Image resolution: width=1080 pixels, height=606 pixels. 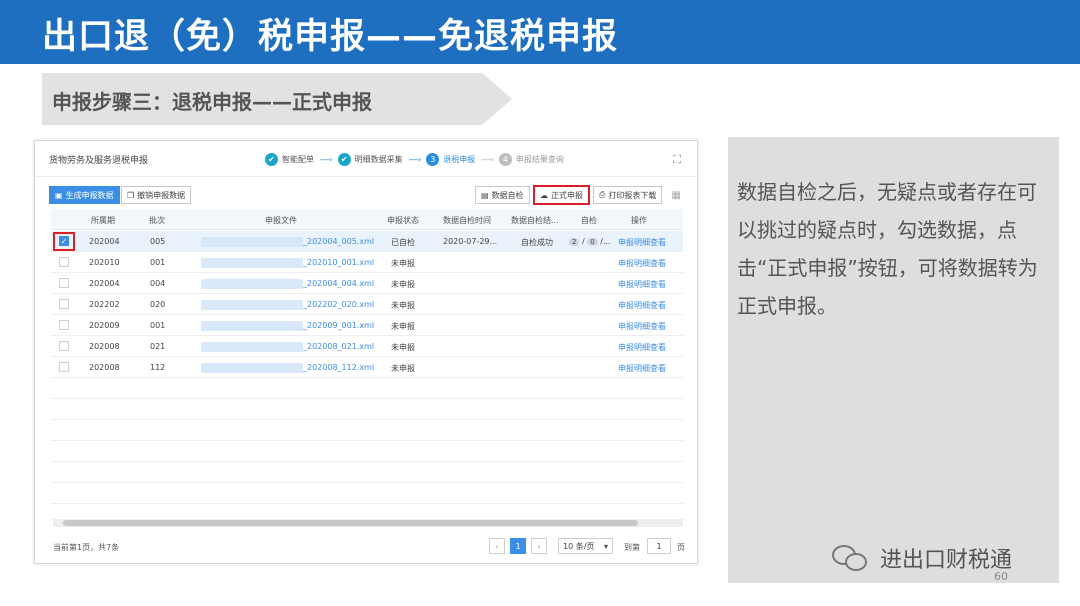 I want to click on step-3: 3 退税申报, so click(x=451, y=159).